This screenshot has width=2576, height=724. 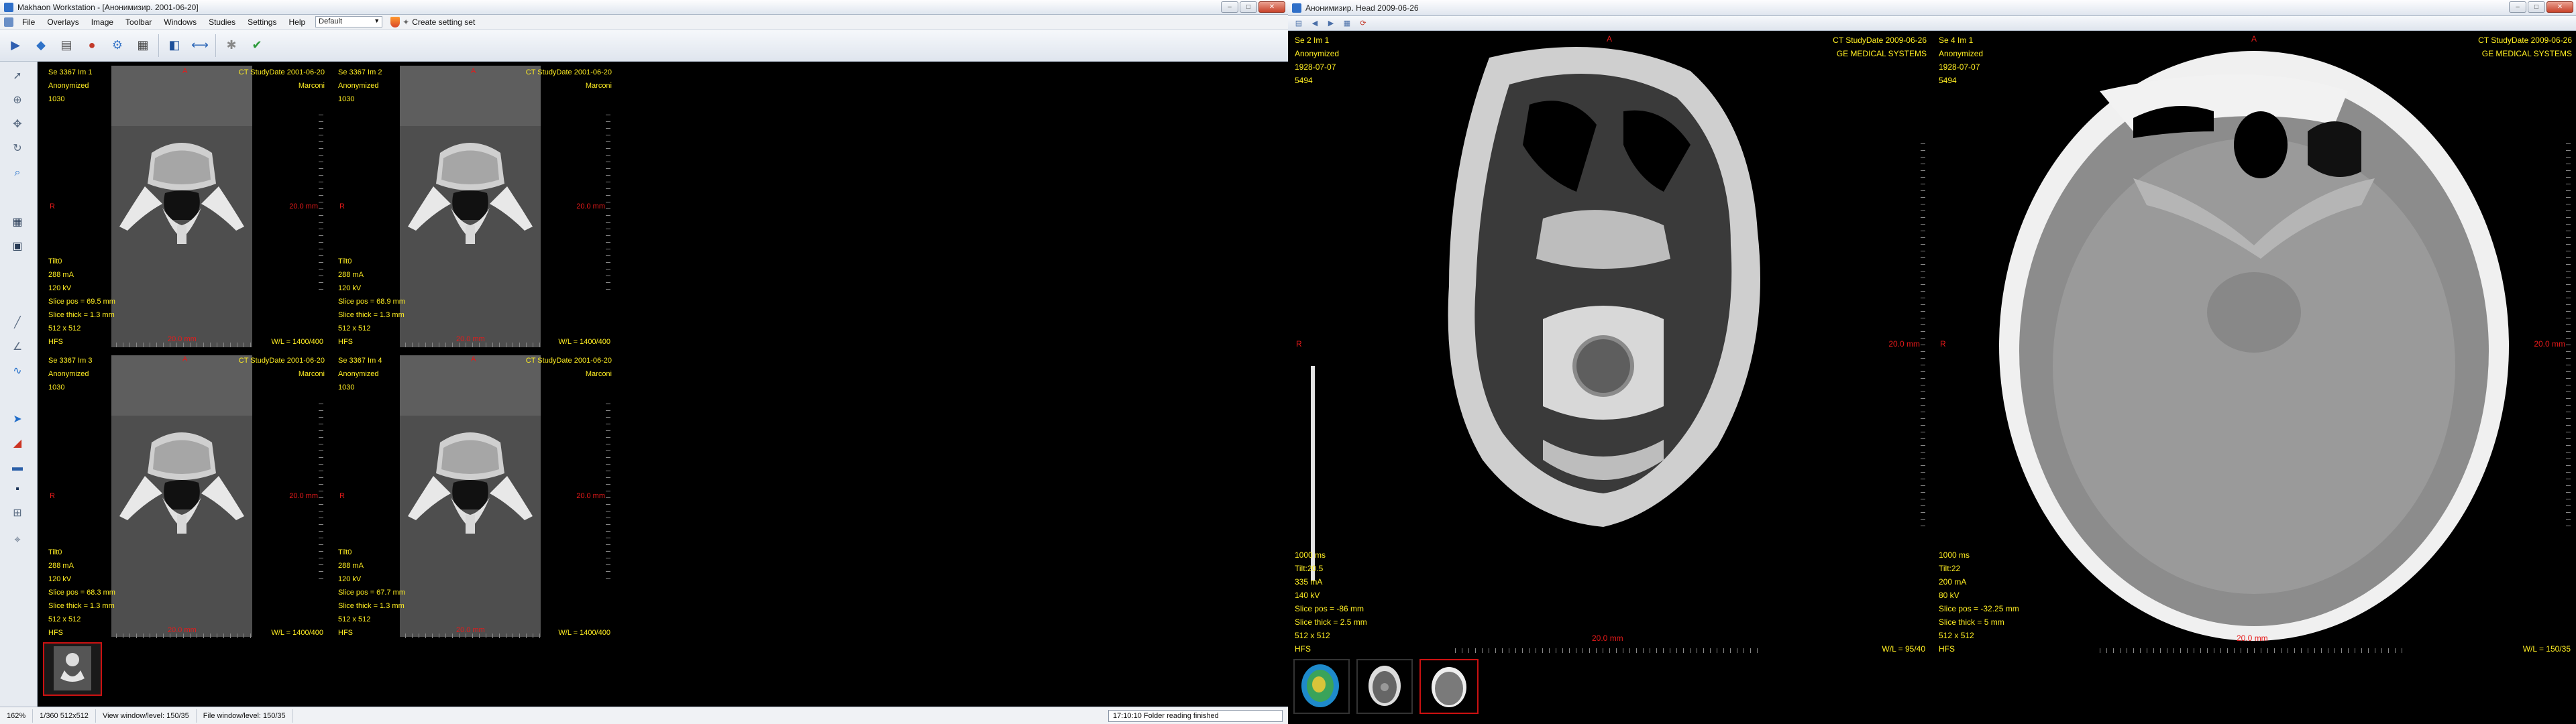 I want to click on menu-help: Help, so click(x=296, y=22).